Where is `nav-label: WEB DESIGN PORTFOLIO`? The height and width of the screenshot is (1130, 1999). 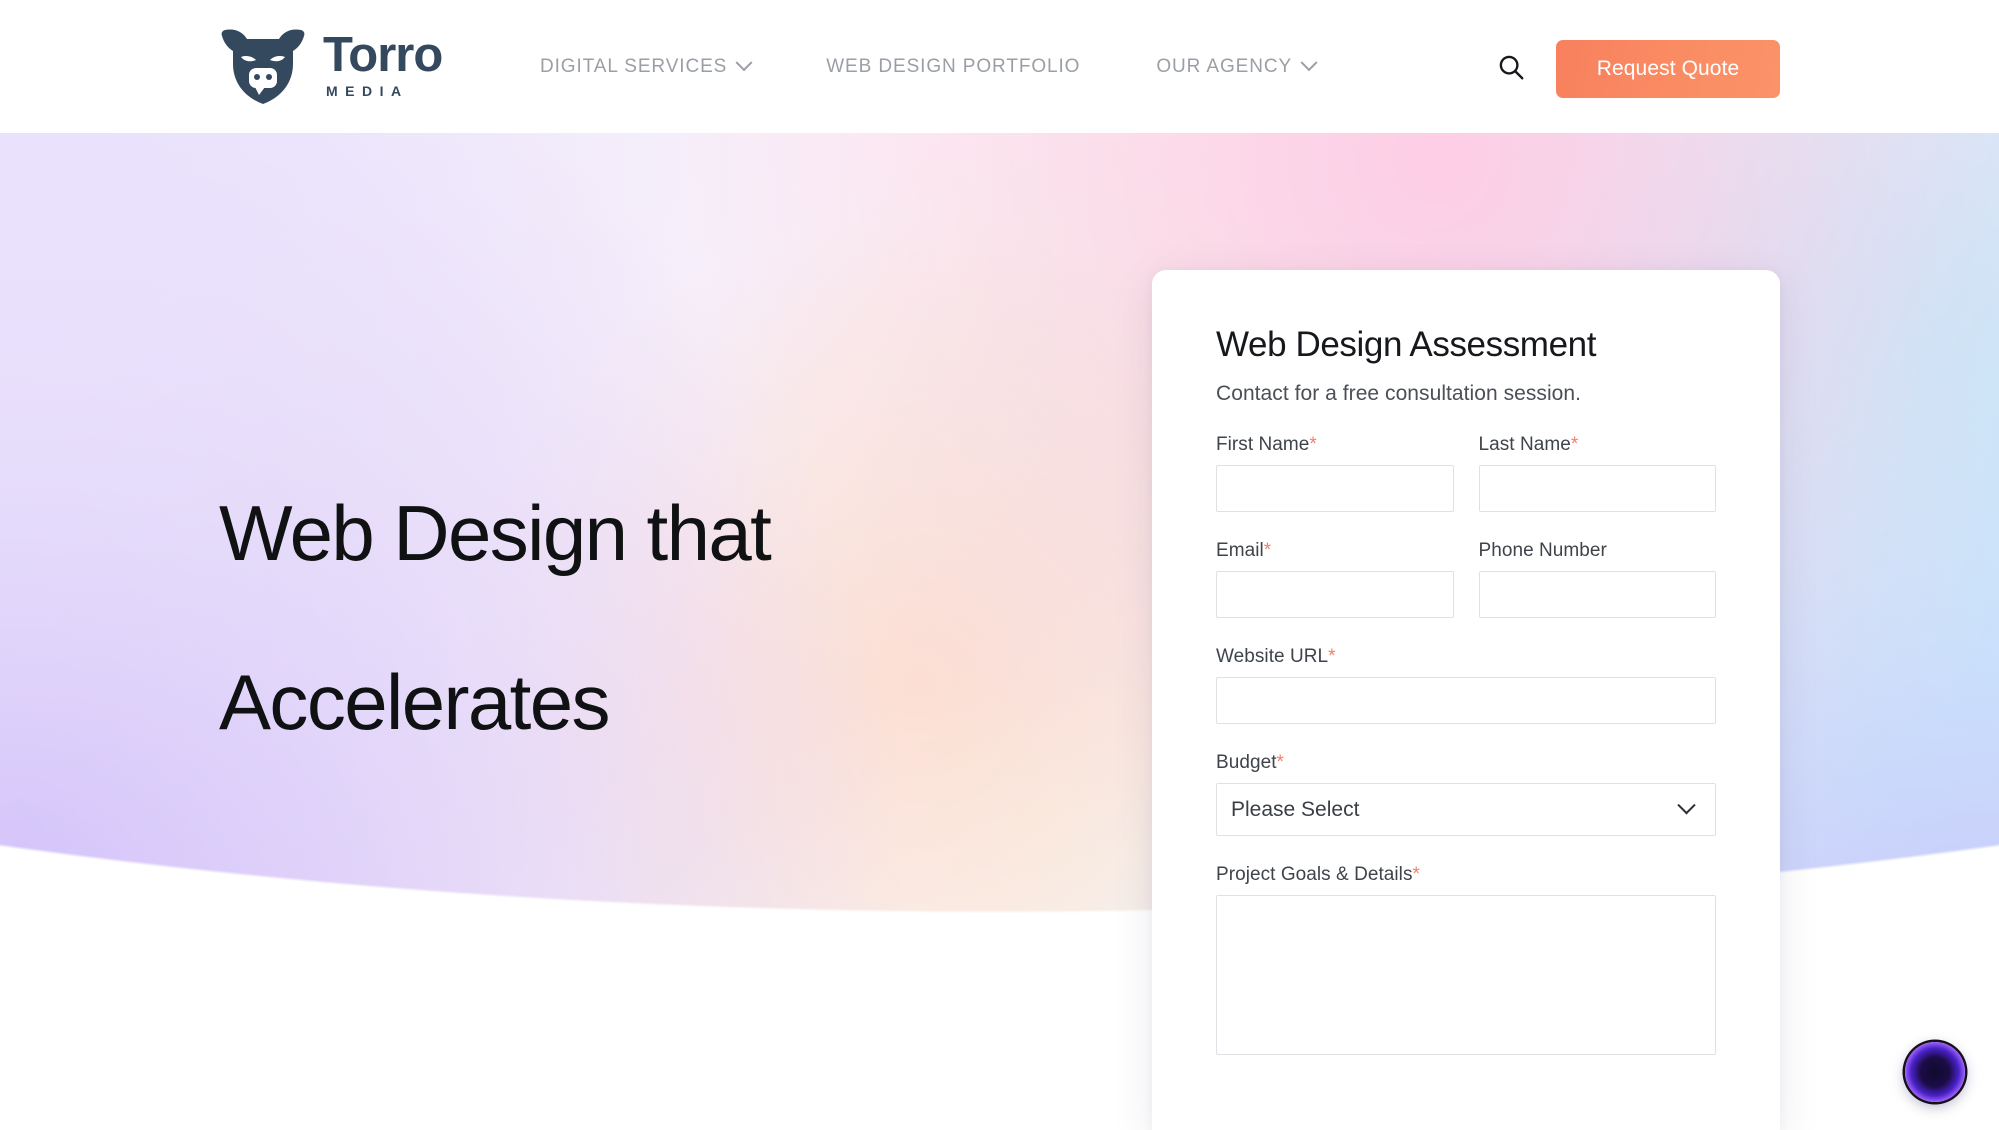
nav-label: WEB DESIGN PORTFOLIO is located at coordinates (953, 66).